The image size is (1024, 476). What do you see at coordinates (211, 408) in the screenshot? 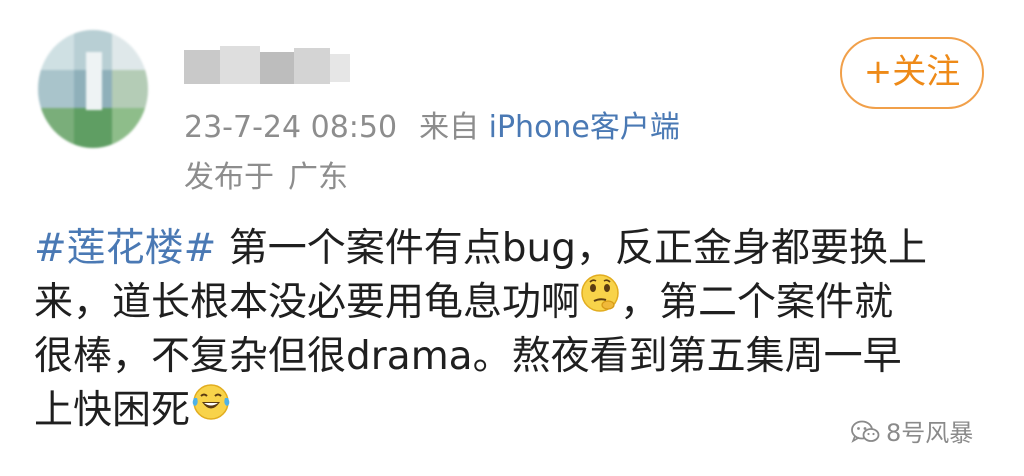
I see `laughing-crying-face-icon` at bounding box center [211, 408].